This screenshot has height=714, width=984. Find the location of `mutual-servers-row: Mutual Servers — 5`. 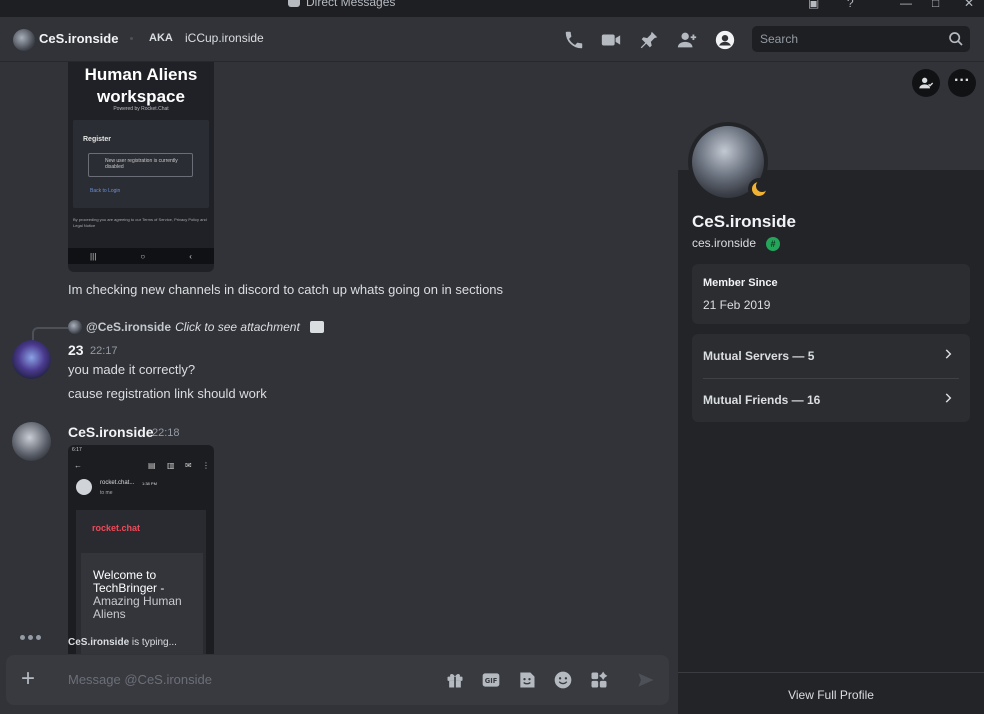

mutual-servers-row: Mutual Servers — 5 is located at coordinates (831, 355).